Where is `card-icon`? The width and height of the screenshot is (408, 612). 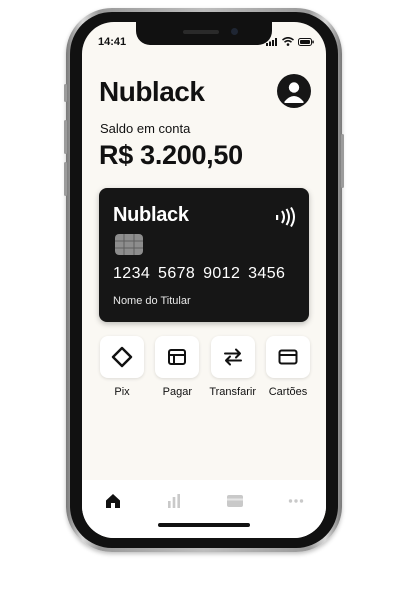
card-icon is located at coordinates (288, 357).